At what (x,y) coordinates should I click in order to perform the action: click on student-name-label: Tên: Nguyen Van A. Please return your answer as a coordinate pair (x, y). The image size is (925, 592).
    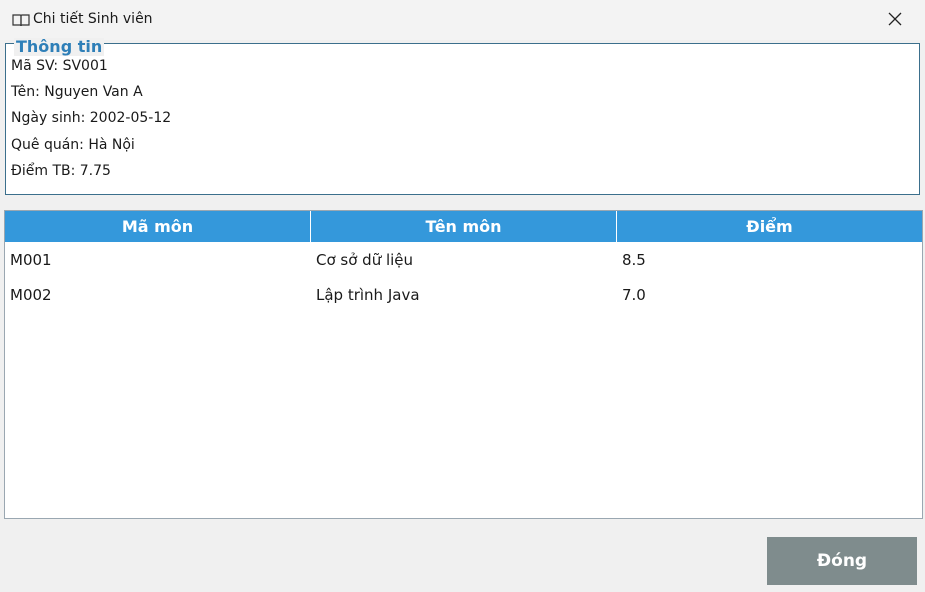
    Looking at the image, I should click on (77, 92).